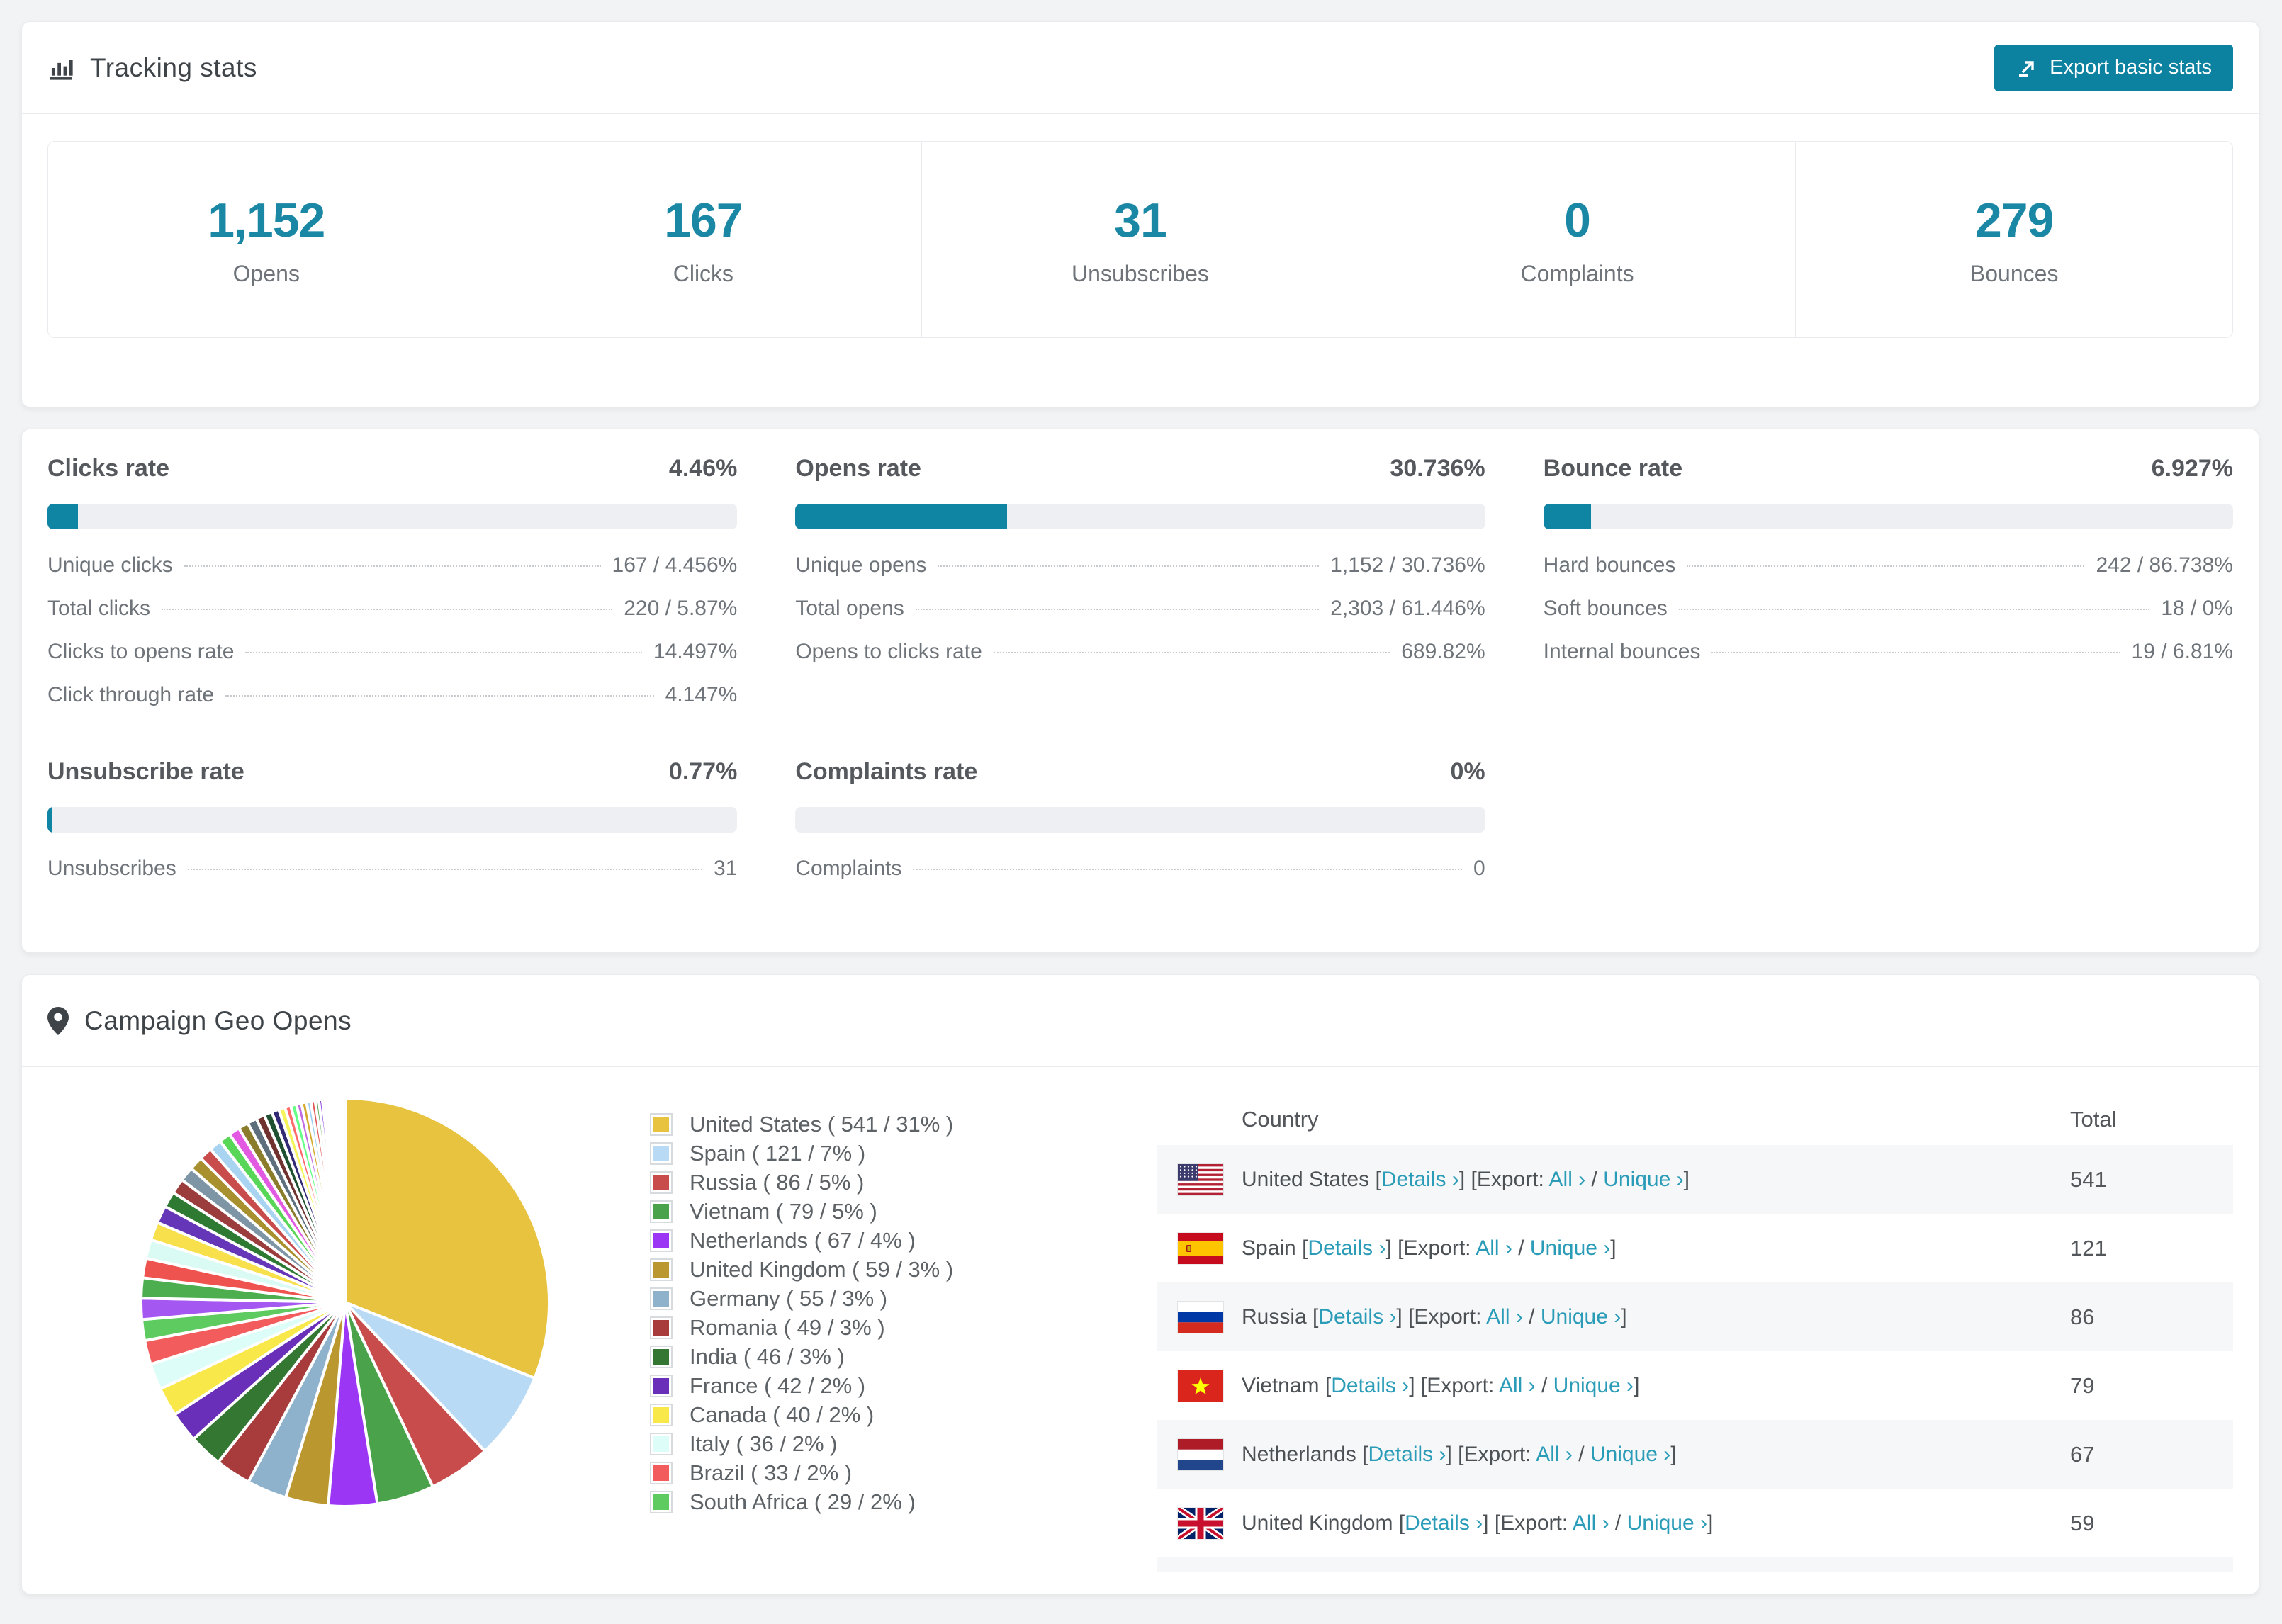 Image resolution: width=2282 pixels, height=1624 pixels. What do you see at coordinates (2182, 651) in the screenshot?
I see `rate-row-value: 19 / 6.81%` at bounding box center [2182, 651].